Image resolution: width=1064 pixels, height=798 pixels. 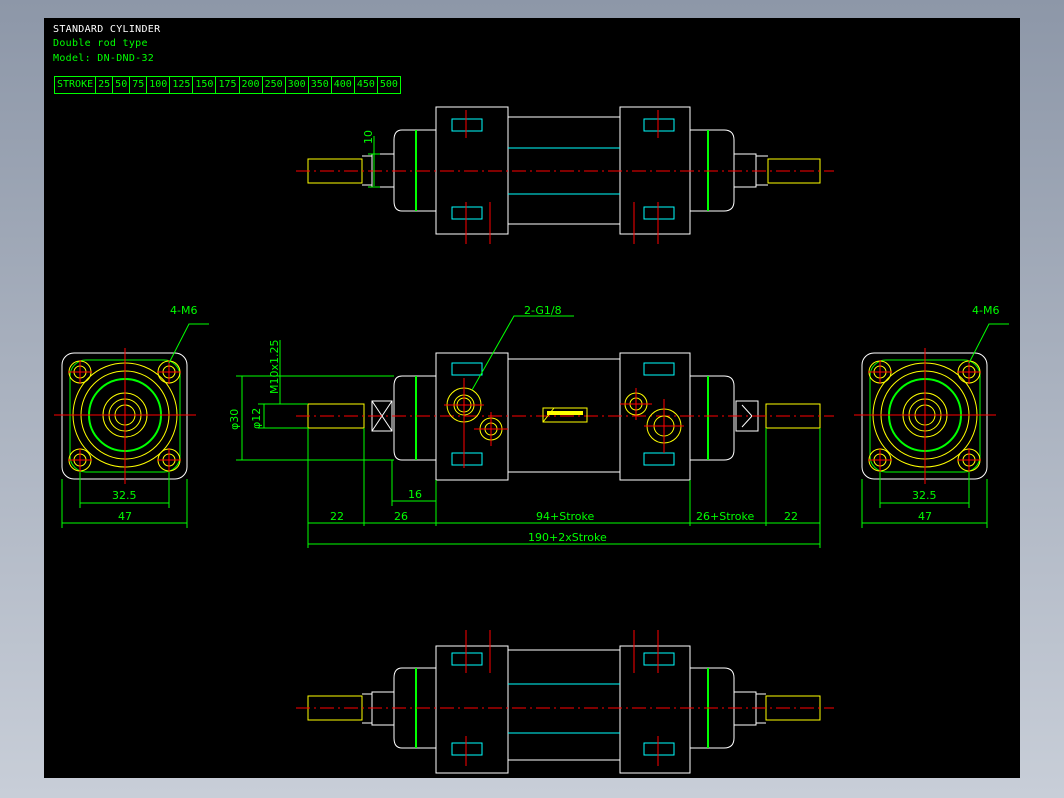 I want to click on dim-right-thread-label: 4-M6, so click(x=985, y=310).